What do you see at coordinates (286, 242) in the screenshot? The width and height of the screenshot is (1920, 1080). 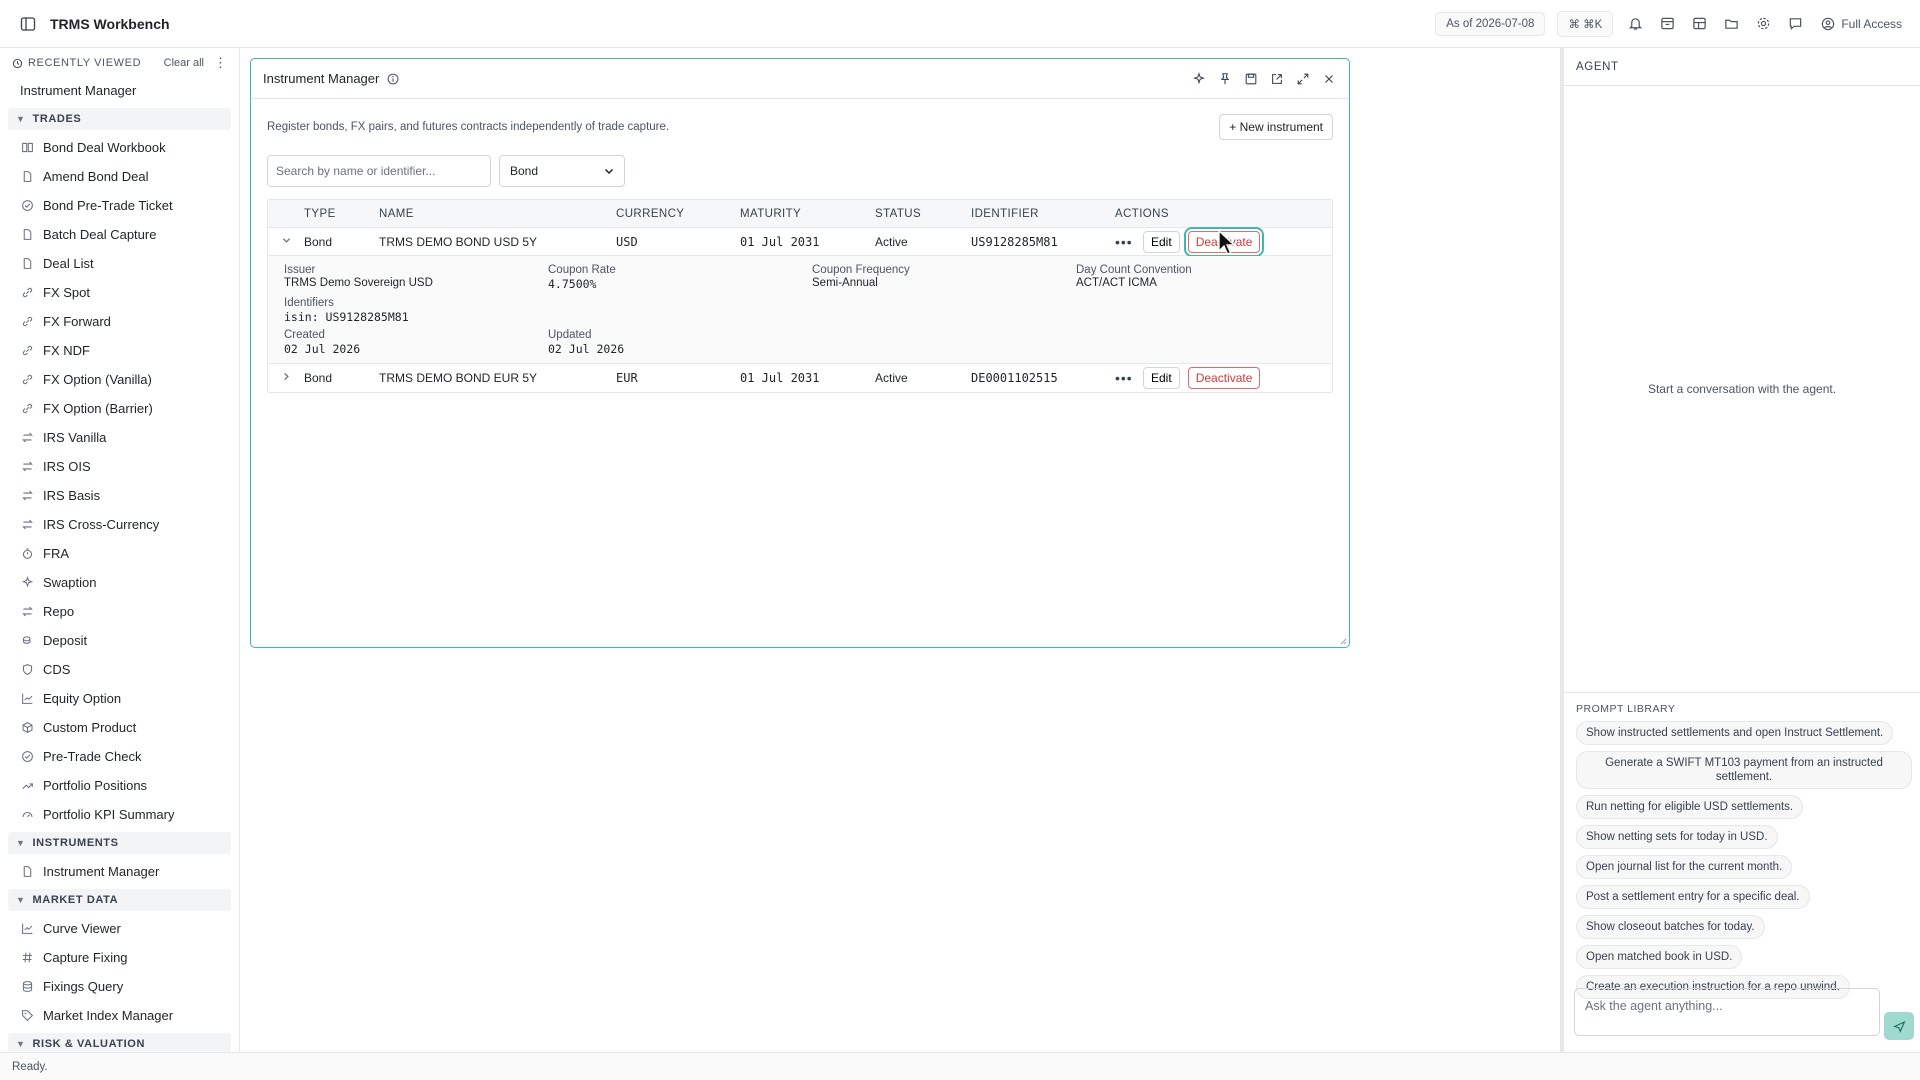 I see `collapse-chevron-icon` at bounding box center [286, 242].